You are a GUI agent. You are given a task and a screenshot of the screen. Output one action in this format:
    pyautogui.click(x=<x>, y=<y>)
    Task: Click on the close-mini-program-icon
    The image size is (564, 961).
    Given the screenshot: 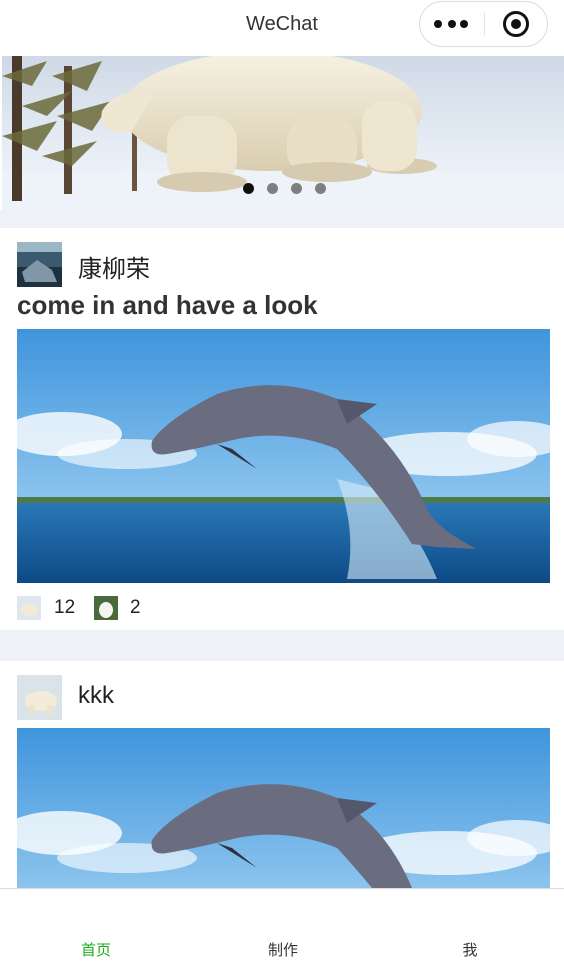 What is the action you would take?
    pyautogui.click(x=516, y=24)
    